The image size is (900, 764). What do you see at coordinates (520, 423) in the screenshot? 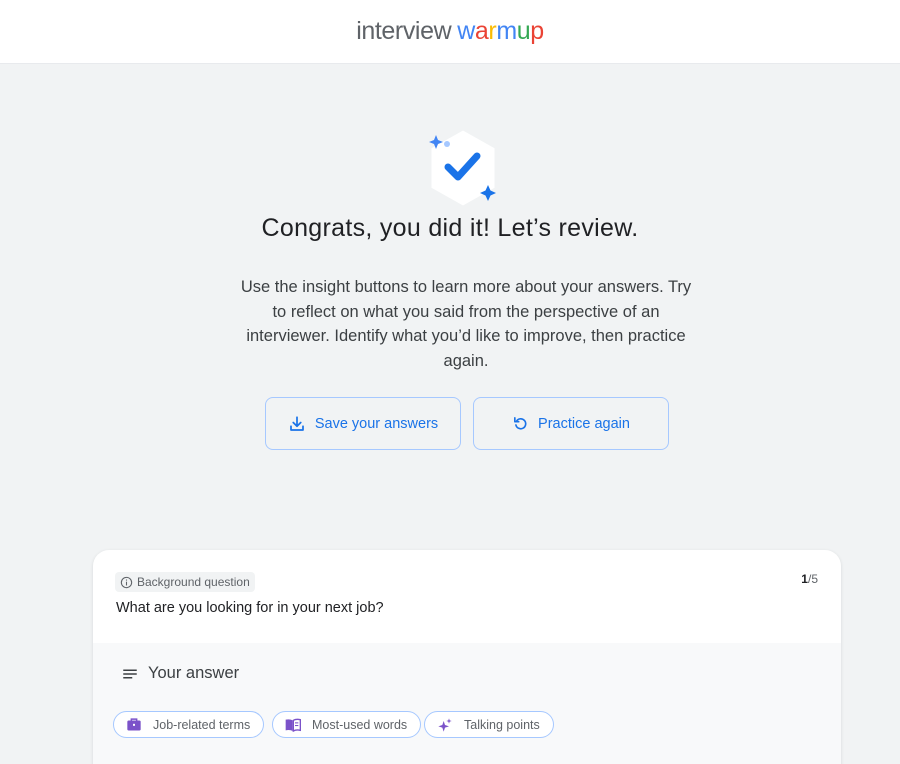
I see `replay-icon` at bounding box center [520, 423].